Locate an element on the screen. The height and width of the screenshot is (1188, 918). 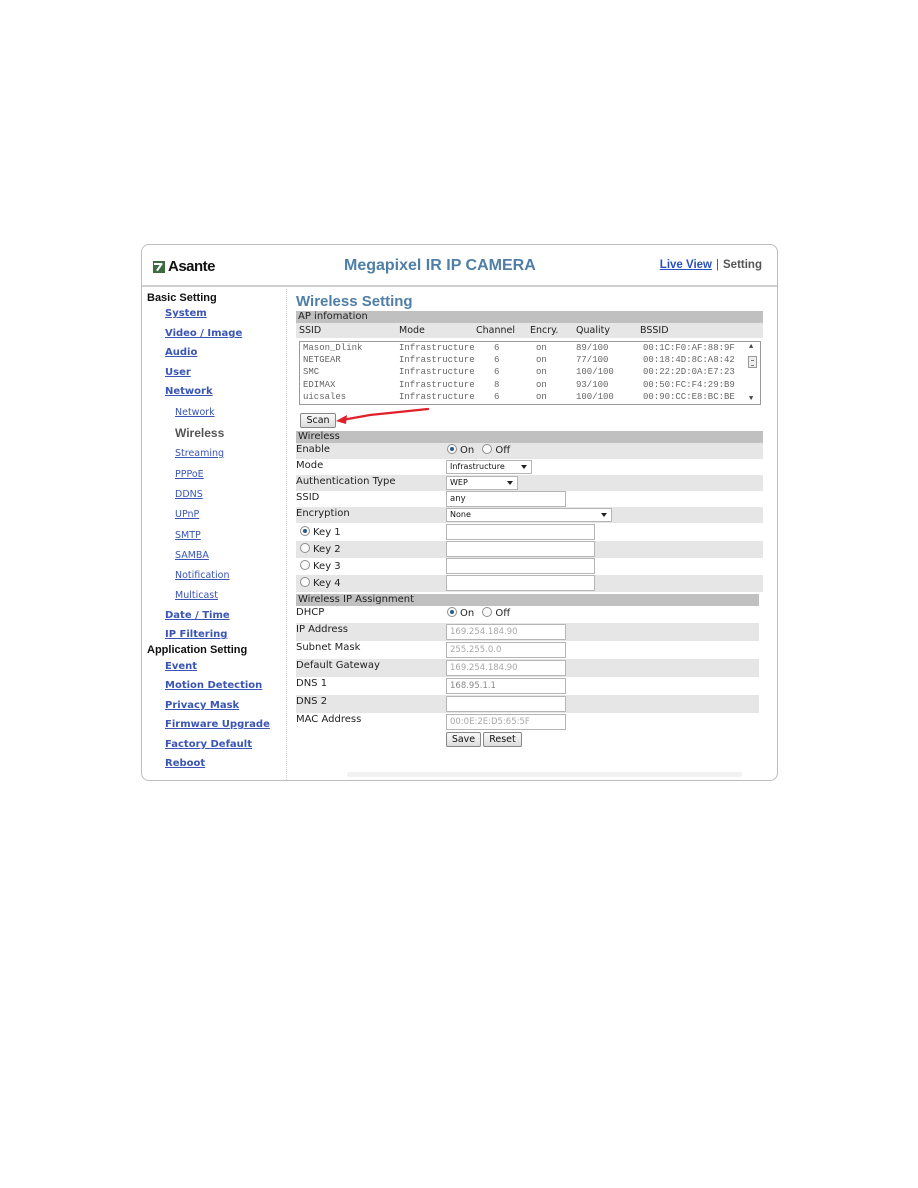
key1-input is located at coordinates (520, 532).